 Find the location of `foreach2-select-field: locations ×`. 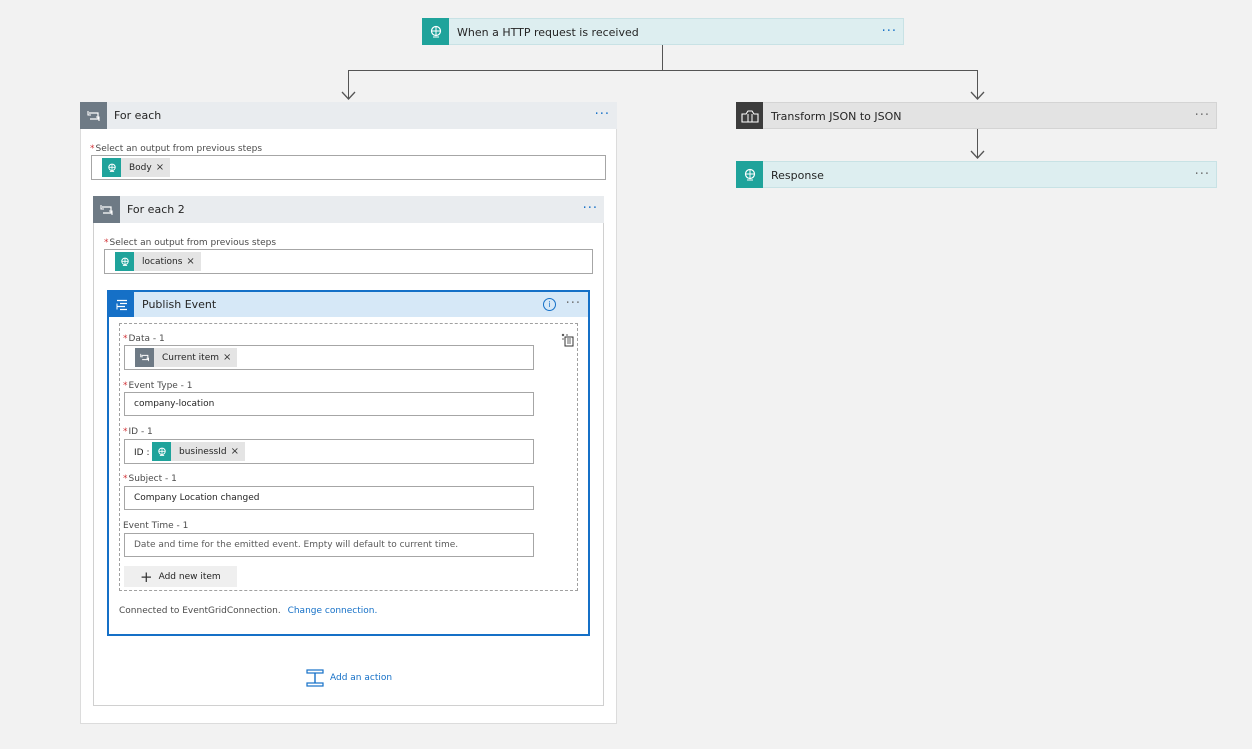

foreach2-select-field: locations × is located at coordinates (348, 261).